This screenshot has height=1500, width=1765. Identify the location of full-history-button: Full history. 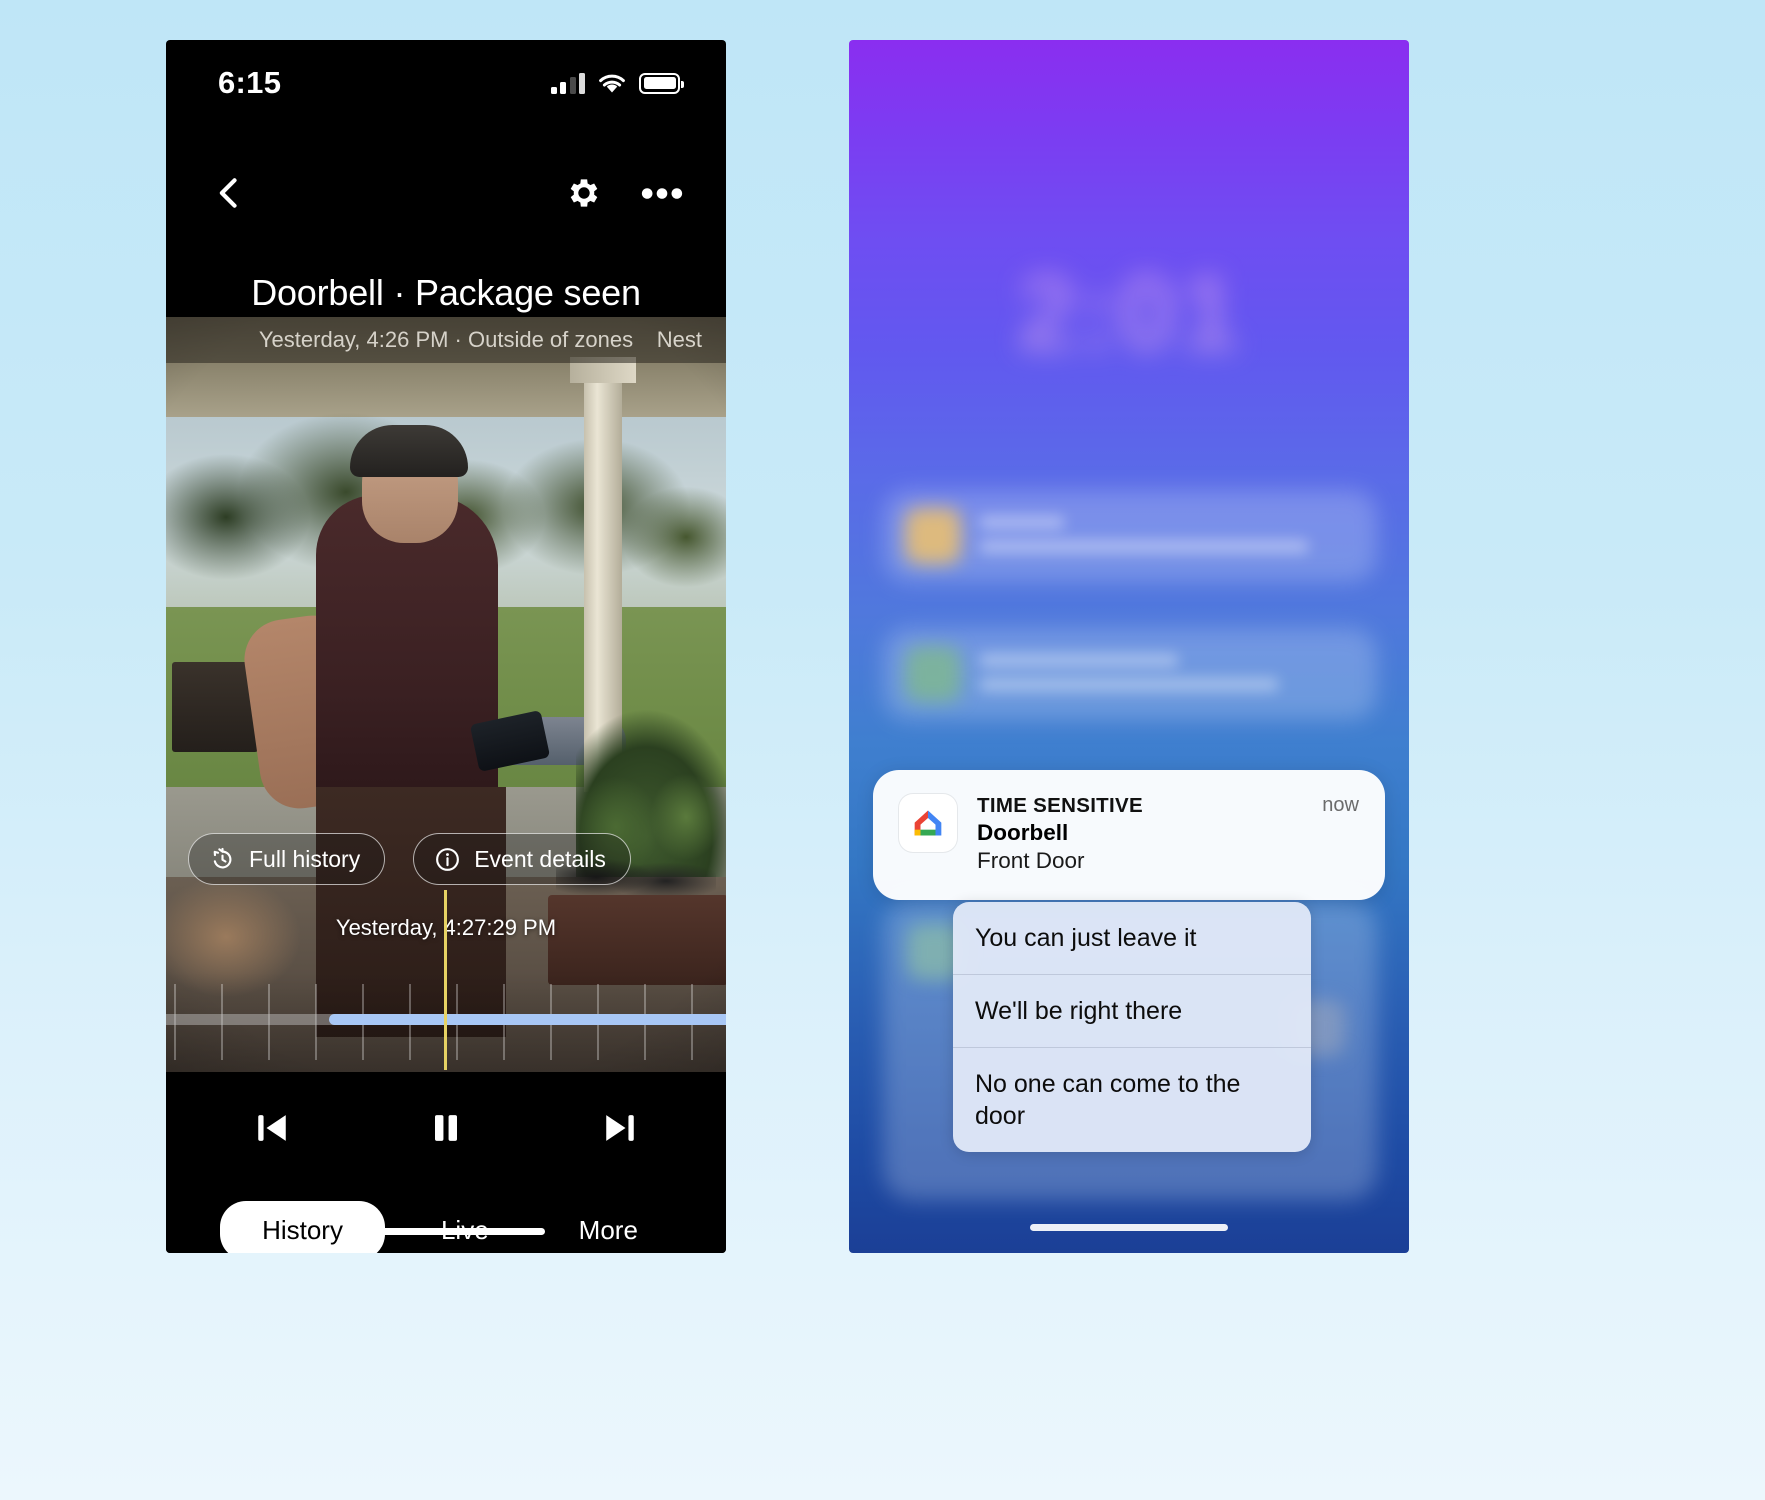
(287, 859).